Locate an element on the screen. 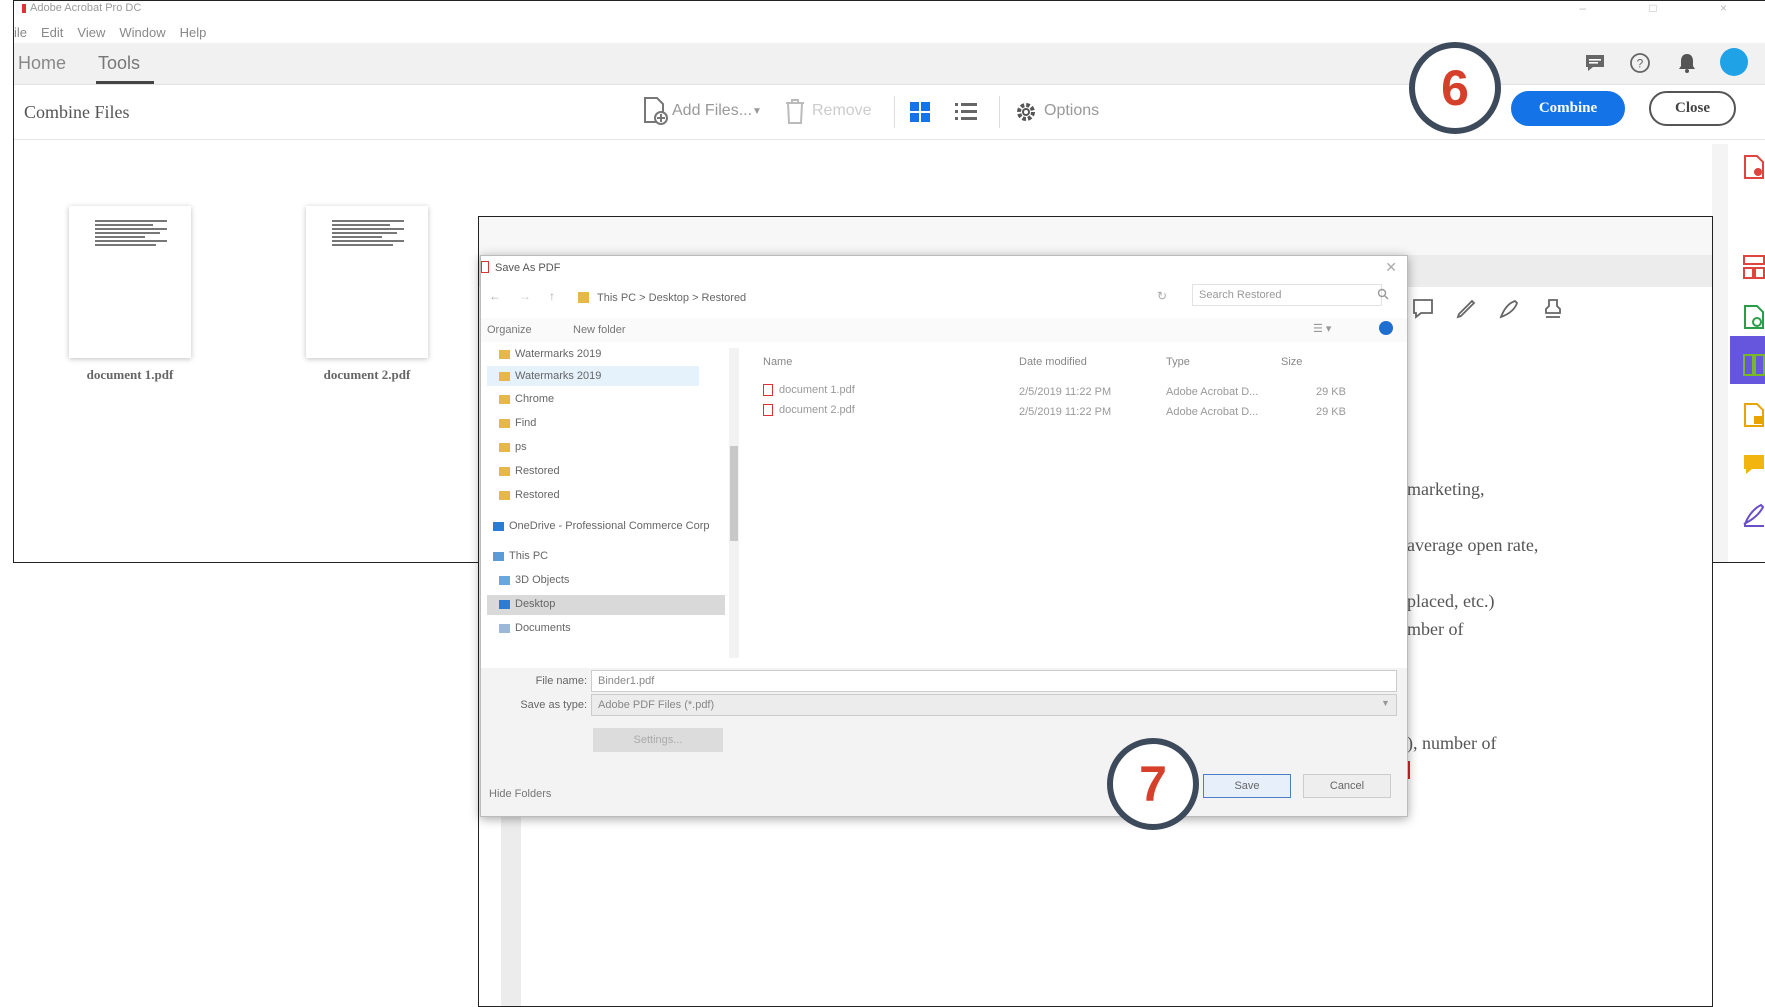  filename-label: File name: is located at coordinates (561, 681).